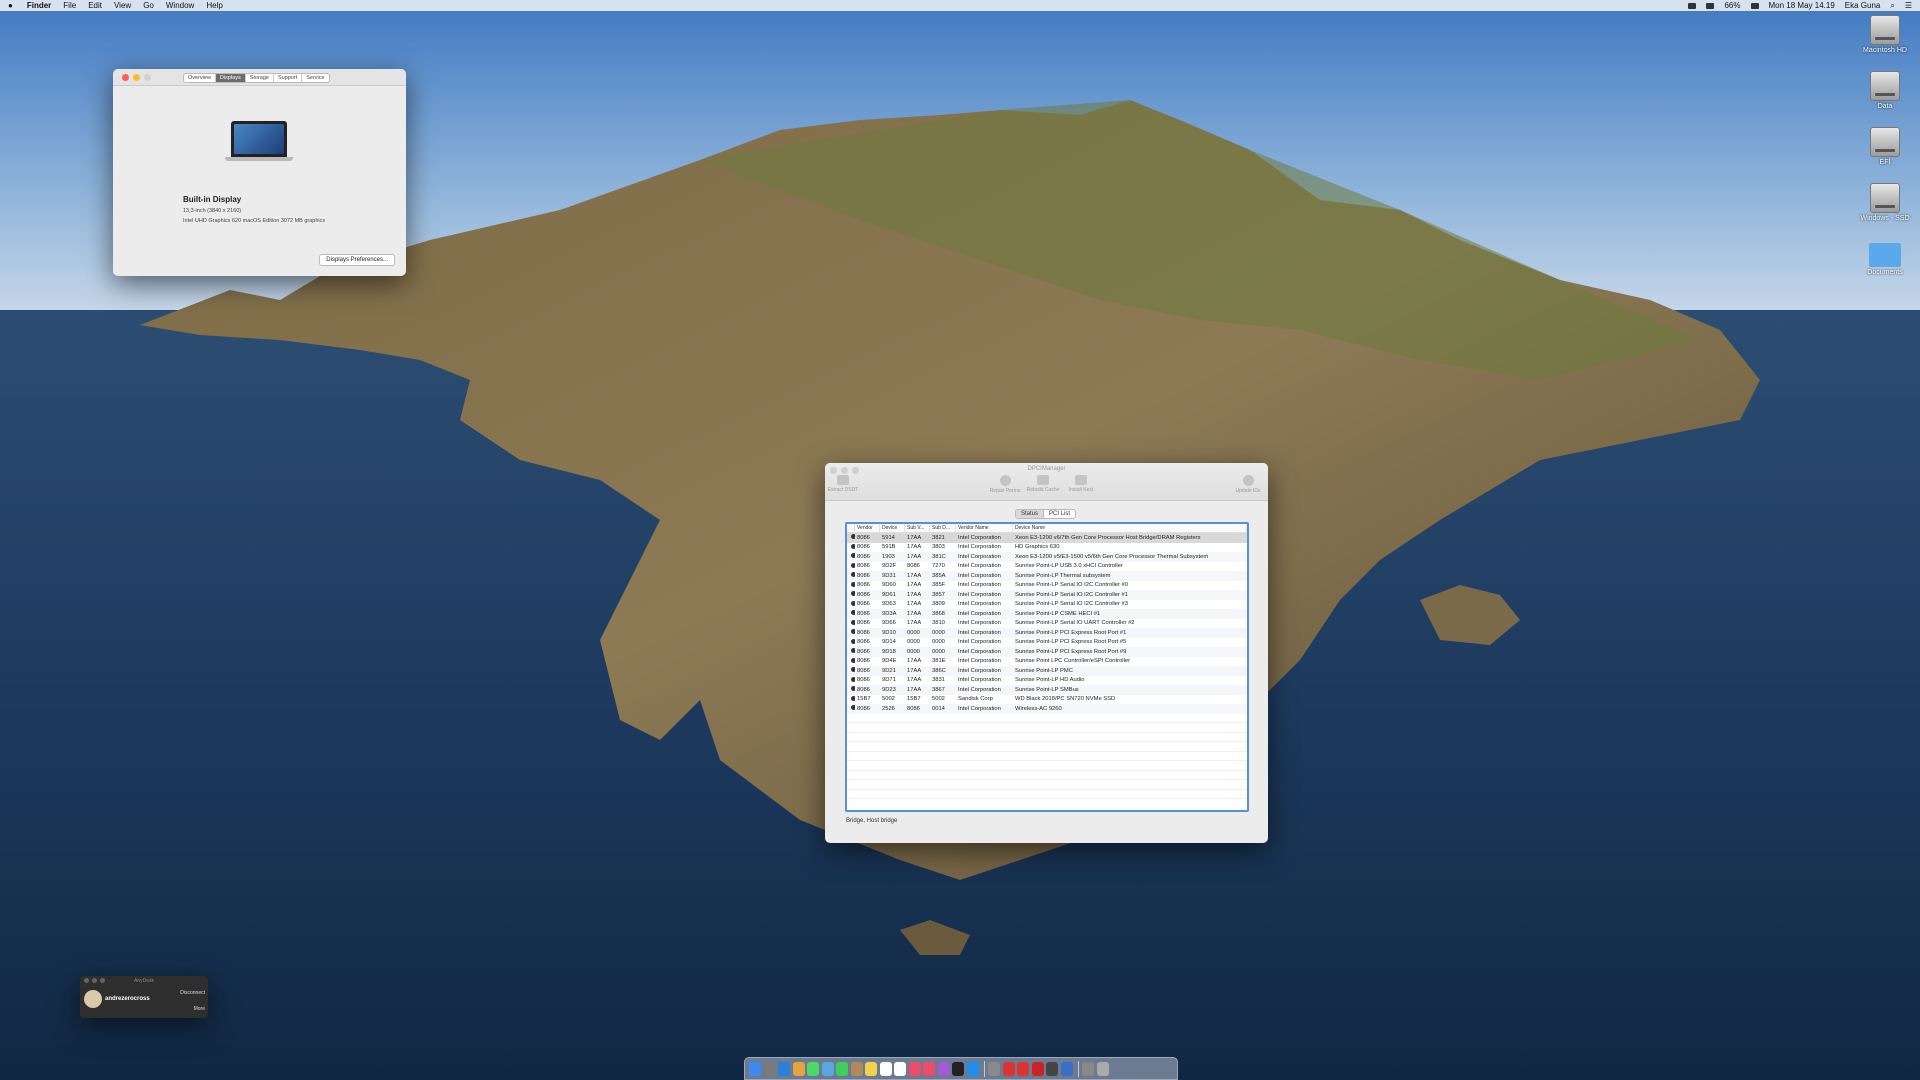 This screenshot has width=1920, height=1080. I want to click on apple-menu-icon: ●, so click(10, 5).